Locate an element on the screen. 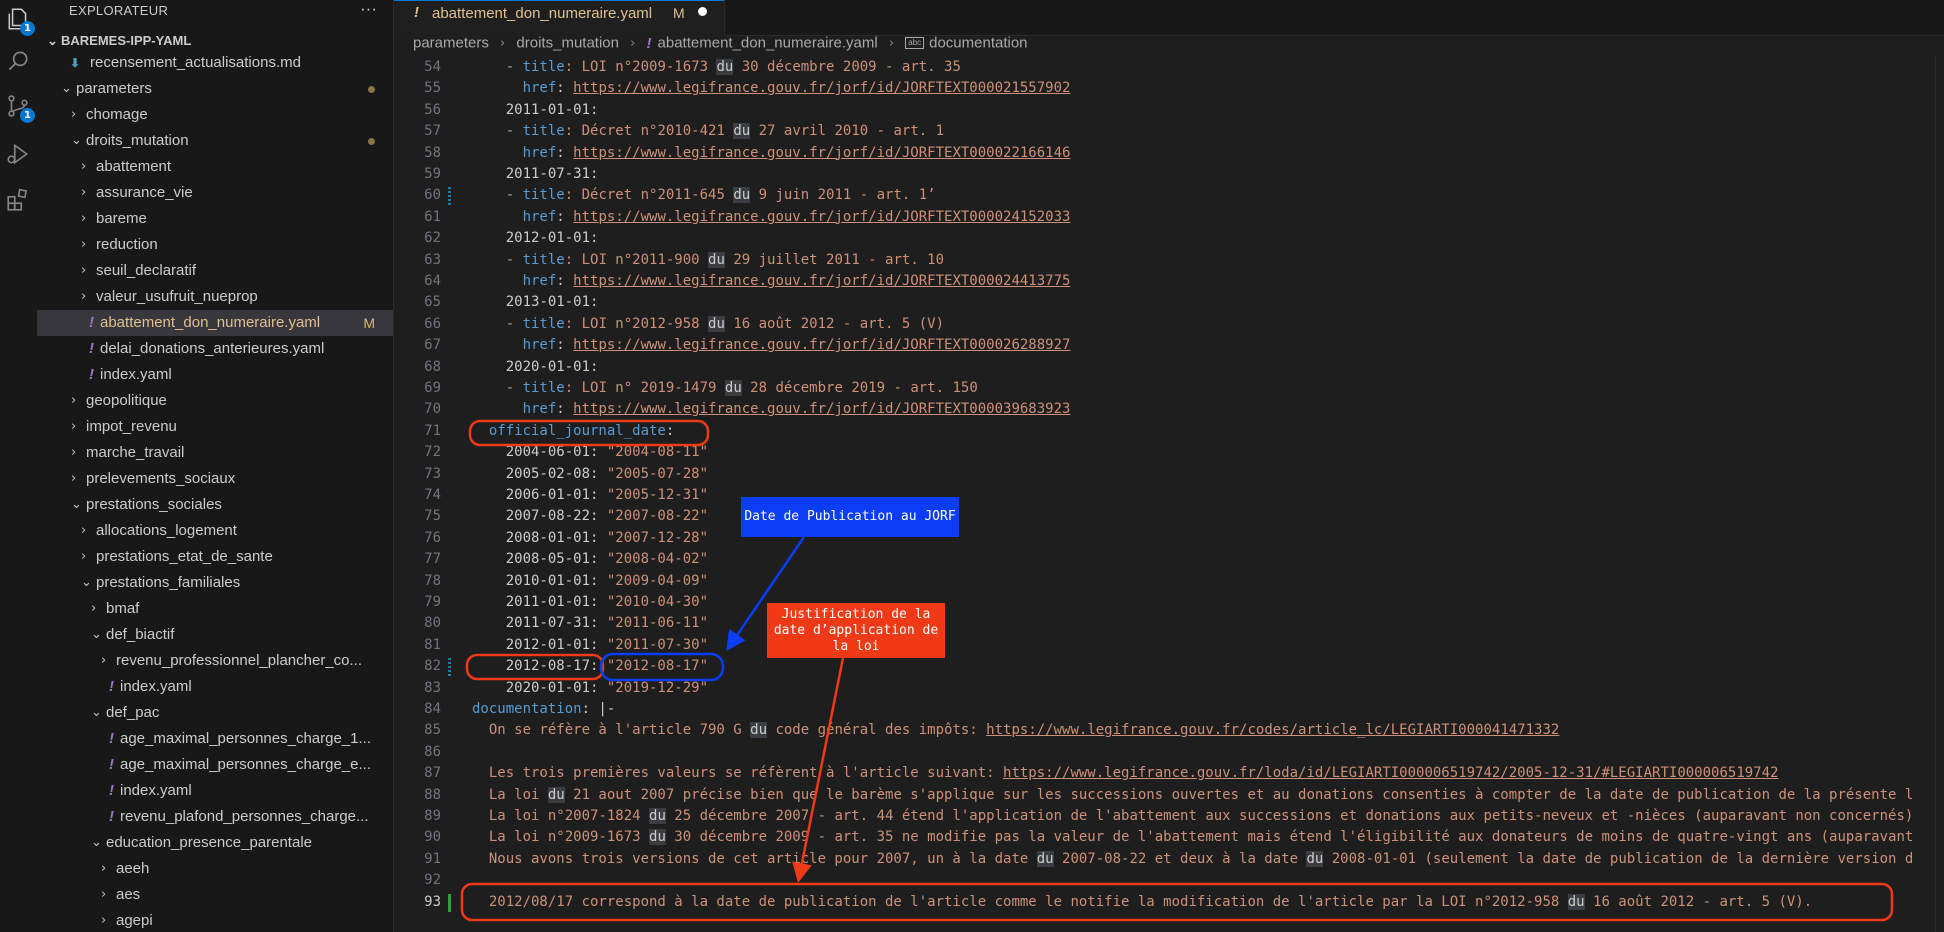 This screenshot has height=932, width=1944. code-line: 79 2011-01-01: "2010-04-30" is located at coordinates (1169, 602).